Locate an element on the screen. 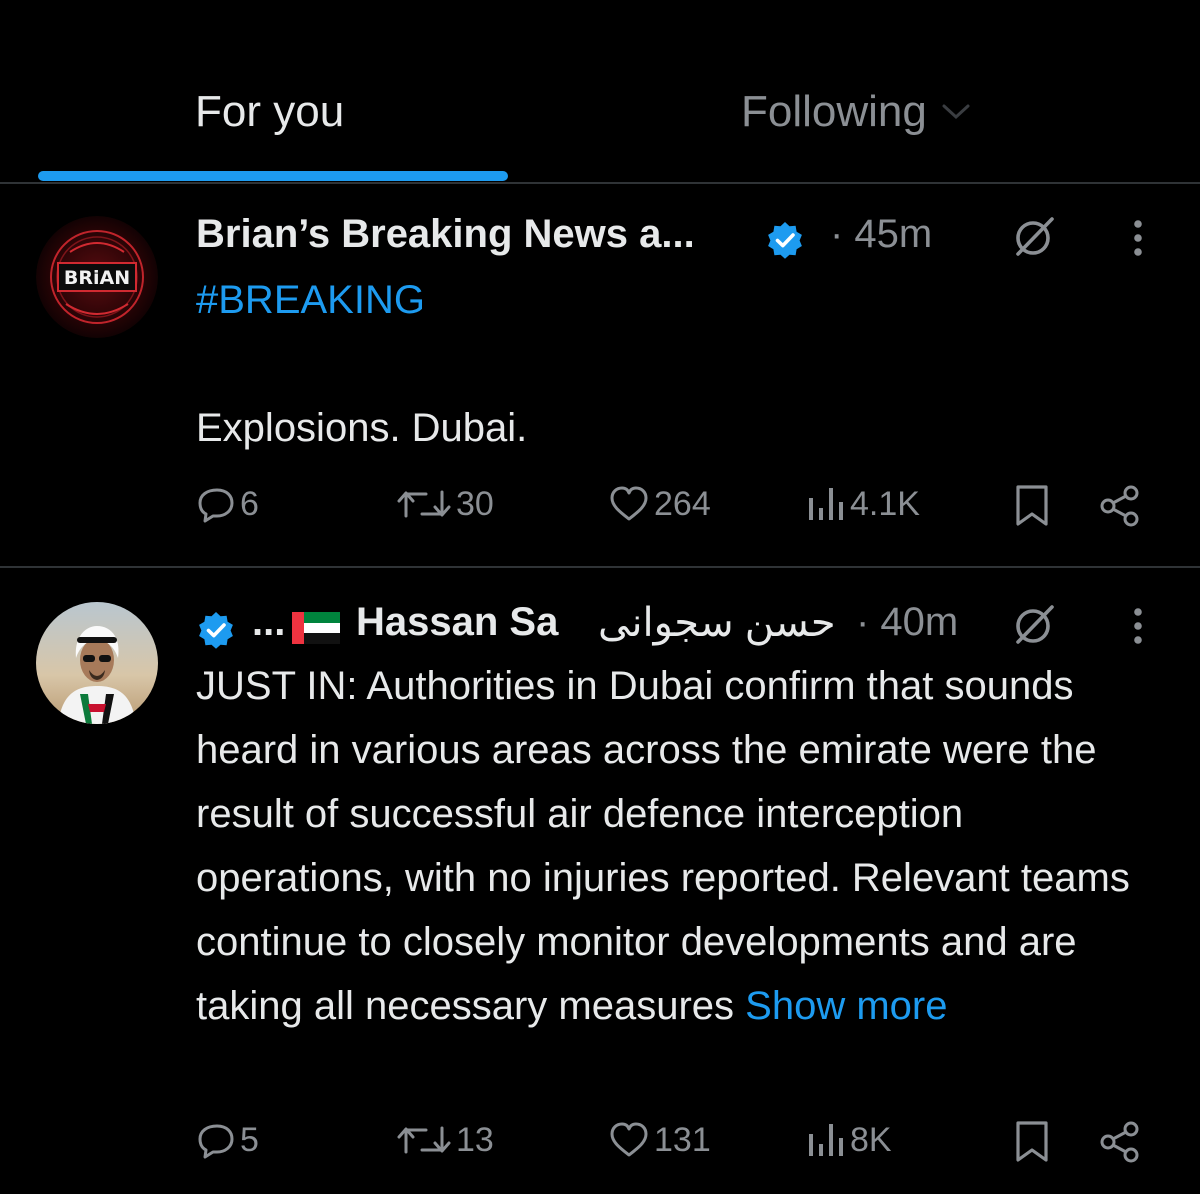  repost-count: 30 is located at coordinates (475, 503).